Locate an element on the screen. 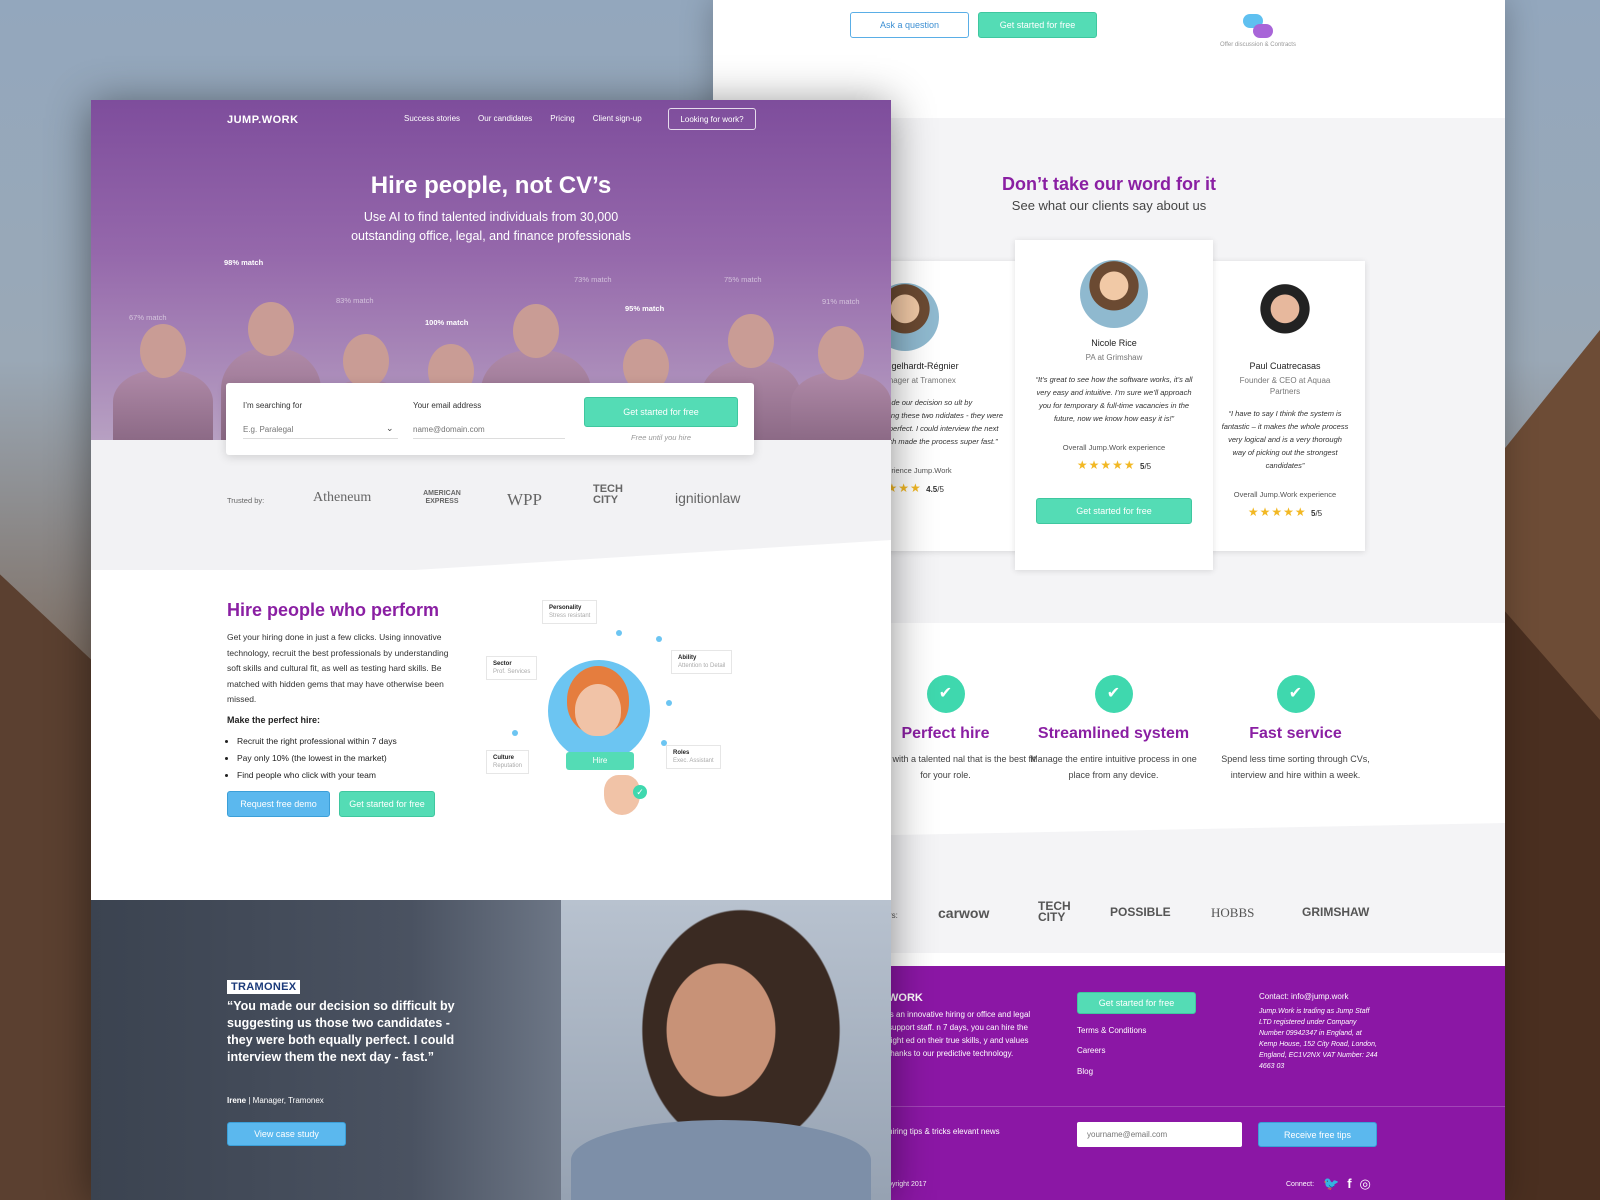 The width and height of the screenshot is (1600, 1200). perform-title: Hire people who perform is located at coordinates (333, 610).